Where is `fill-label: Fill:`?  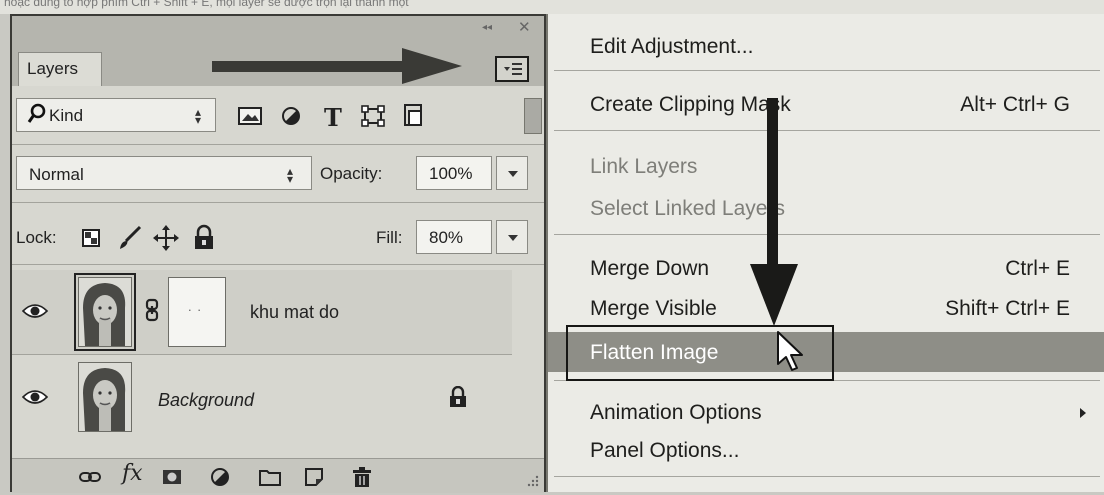
fill-label: Fill: is located at coordinates (389, 237).